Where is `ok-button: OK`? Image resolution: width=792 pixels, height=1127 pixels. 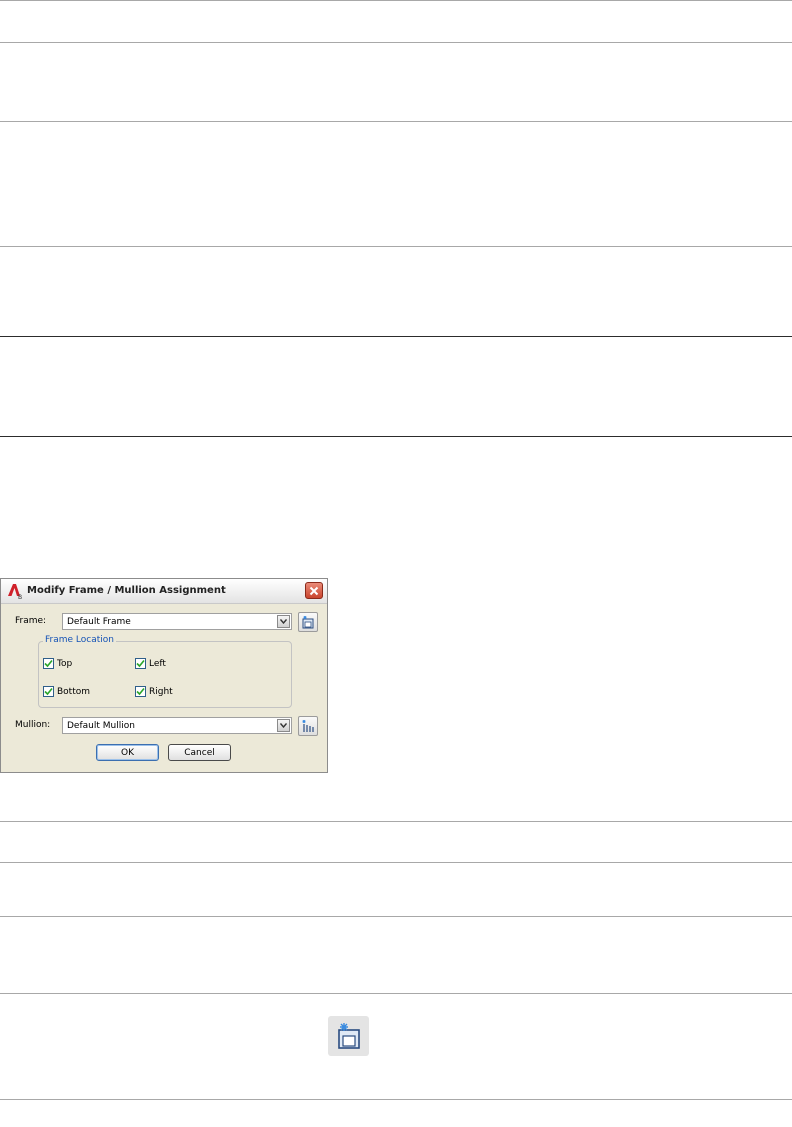 ok-button: OK is located at coordinates (127, 752).